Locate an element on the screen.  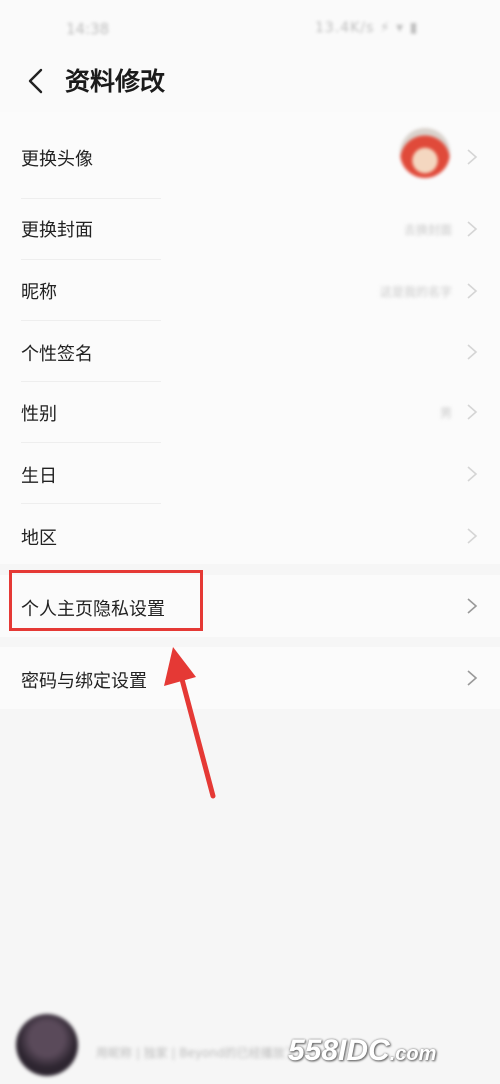
row-value: 男 is located at coordinates (445, 413).